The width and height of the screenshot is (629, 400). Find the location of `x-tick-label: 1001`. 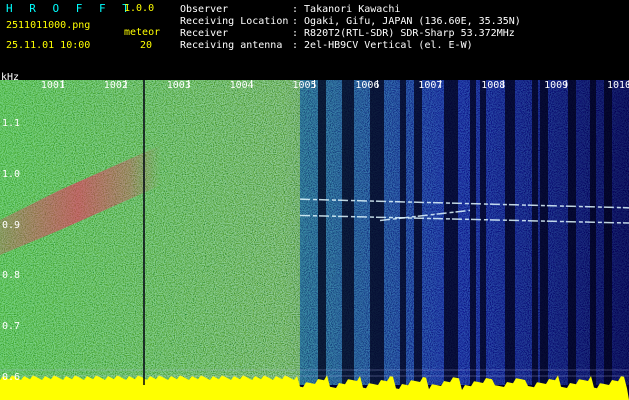

x-tick-label: 1001 is located at coordinates (52, 85).